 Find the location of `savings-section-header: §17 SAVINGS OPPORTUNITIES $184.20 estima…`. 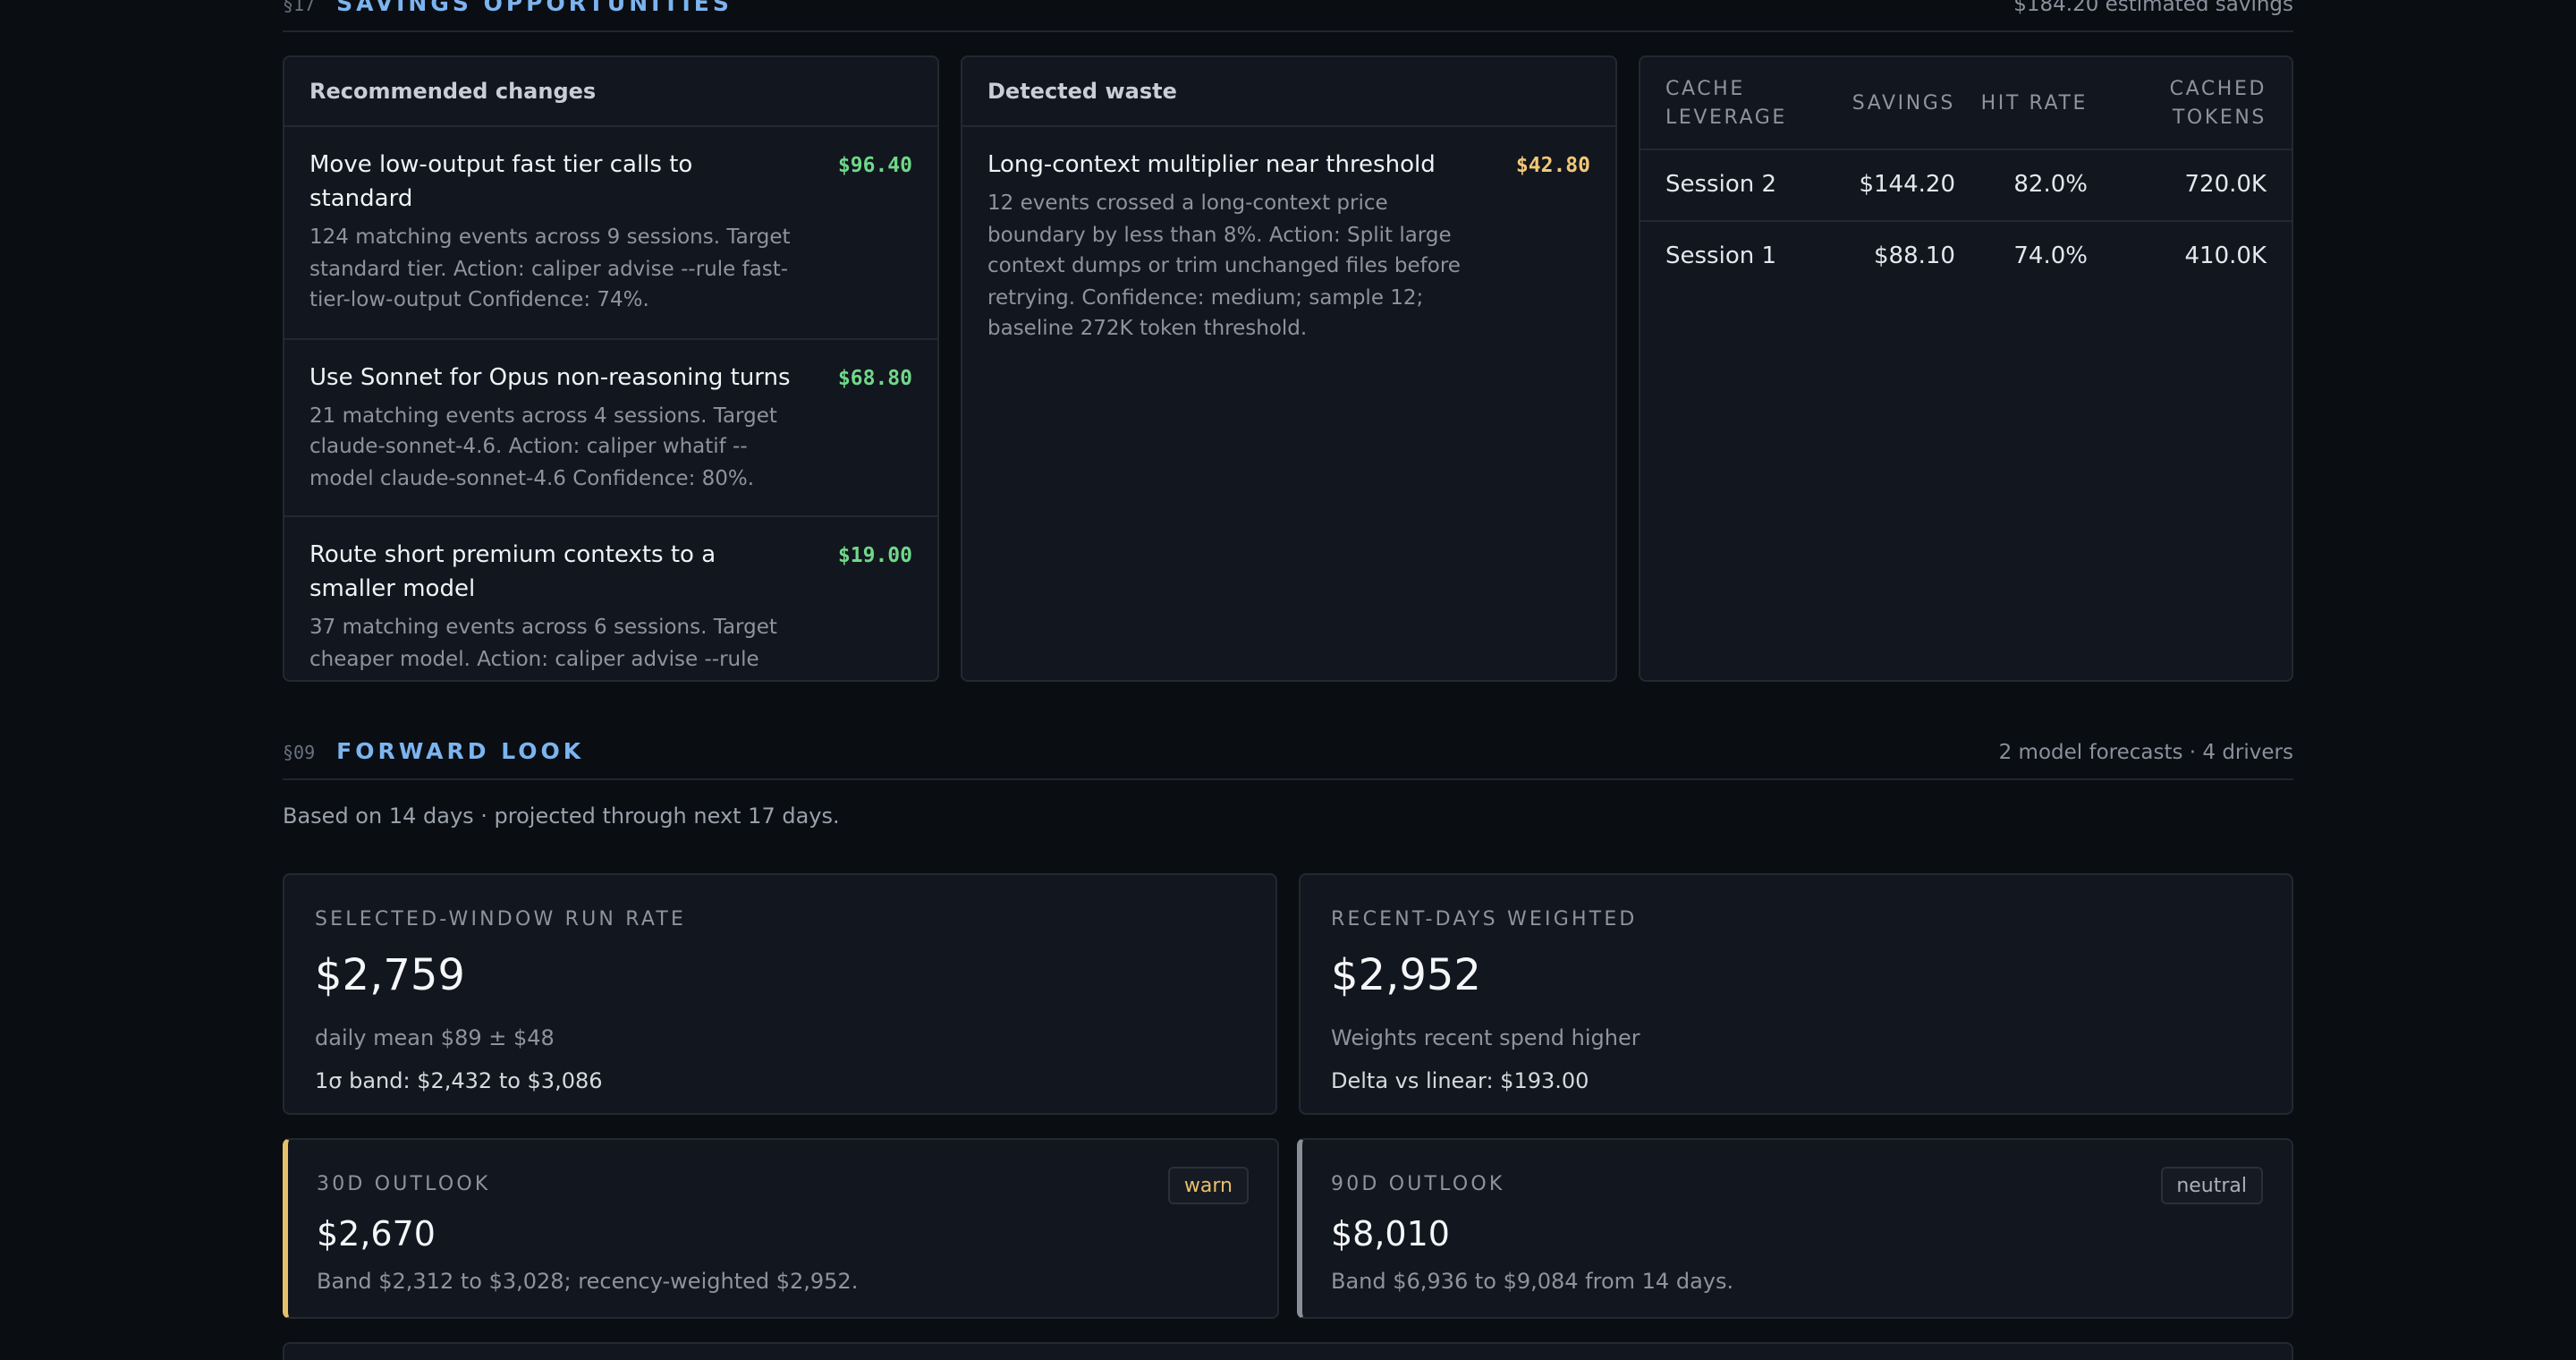

savings-section-header: §17 SAVINGS OPPORTUNITIES $184.20 estima… is located at coordinates (1288, 16).